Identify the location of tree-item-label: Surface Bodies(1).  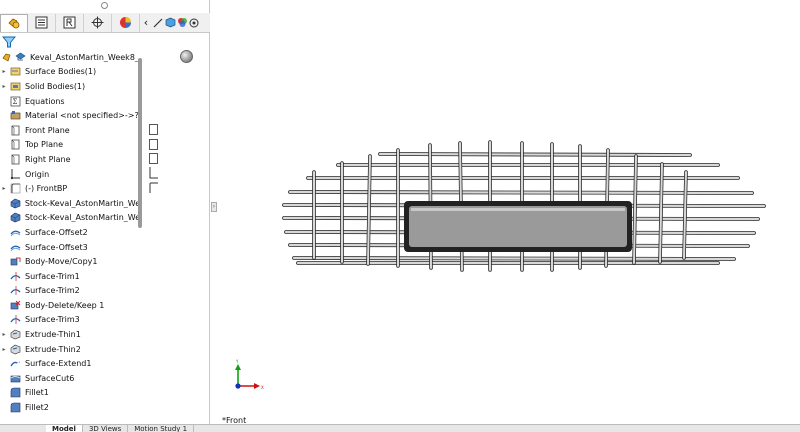
(61, 72).